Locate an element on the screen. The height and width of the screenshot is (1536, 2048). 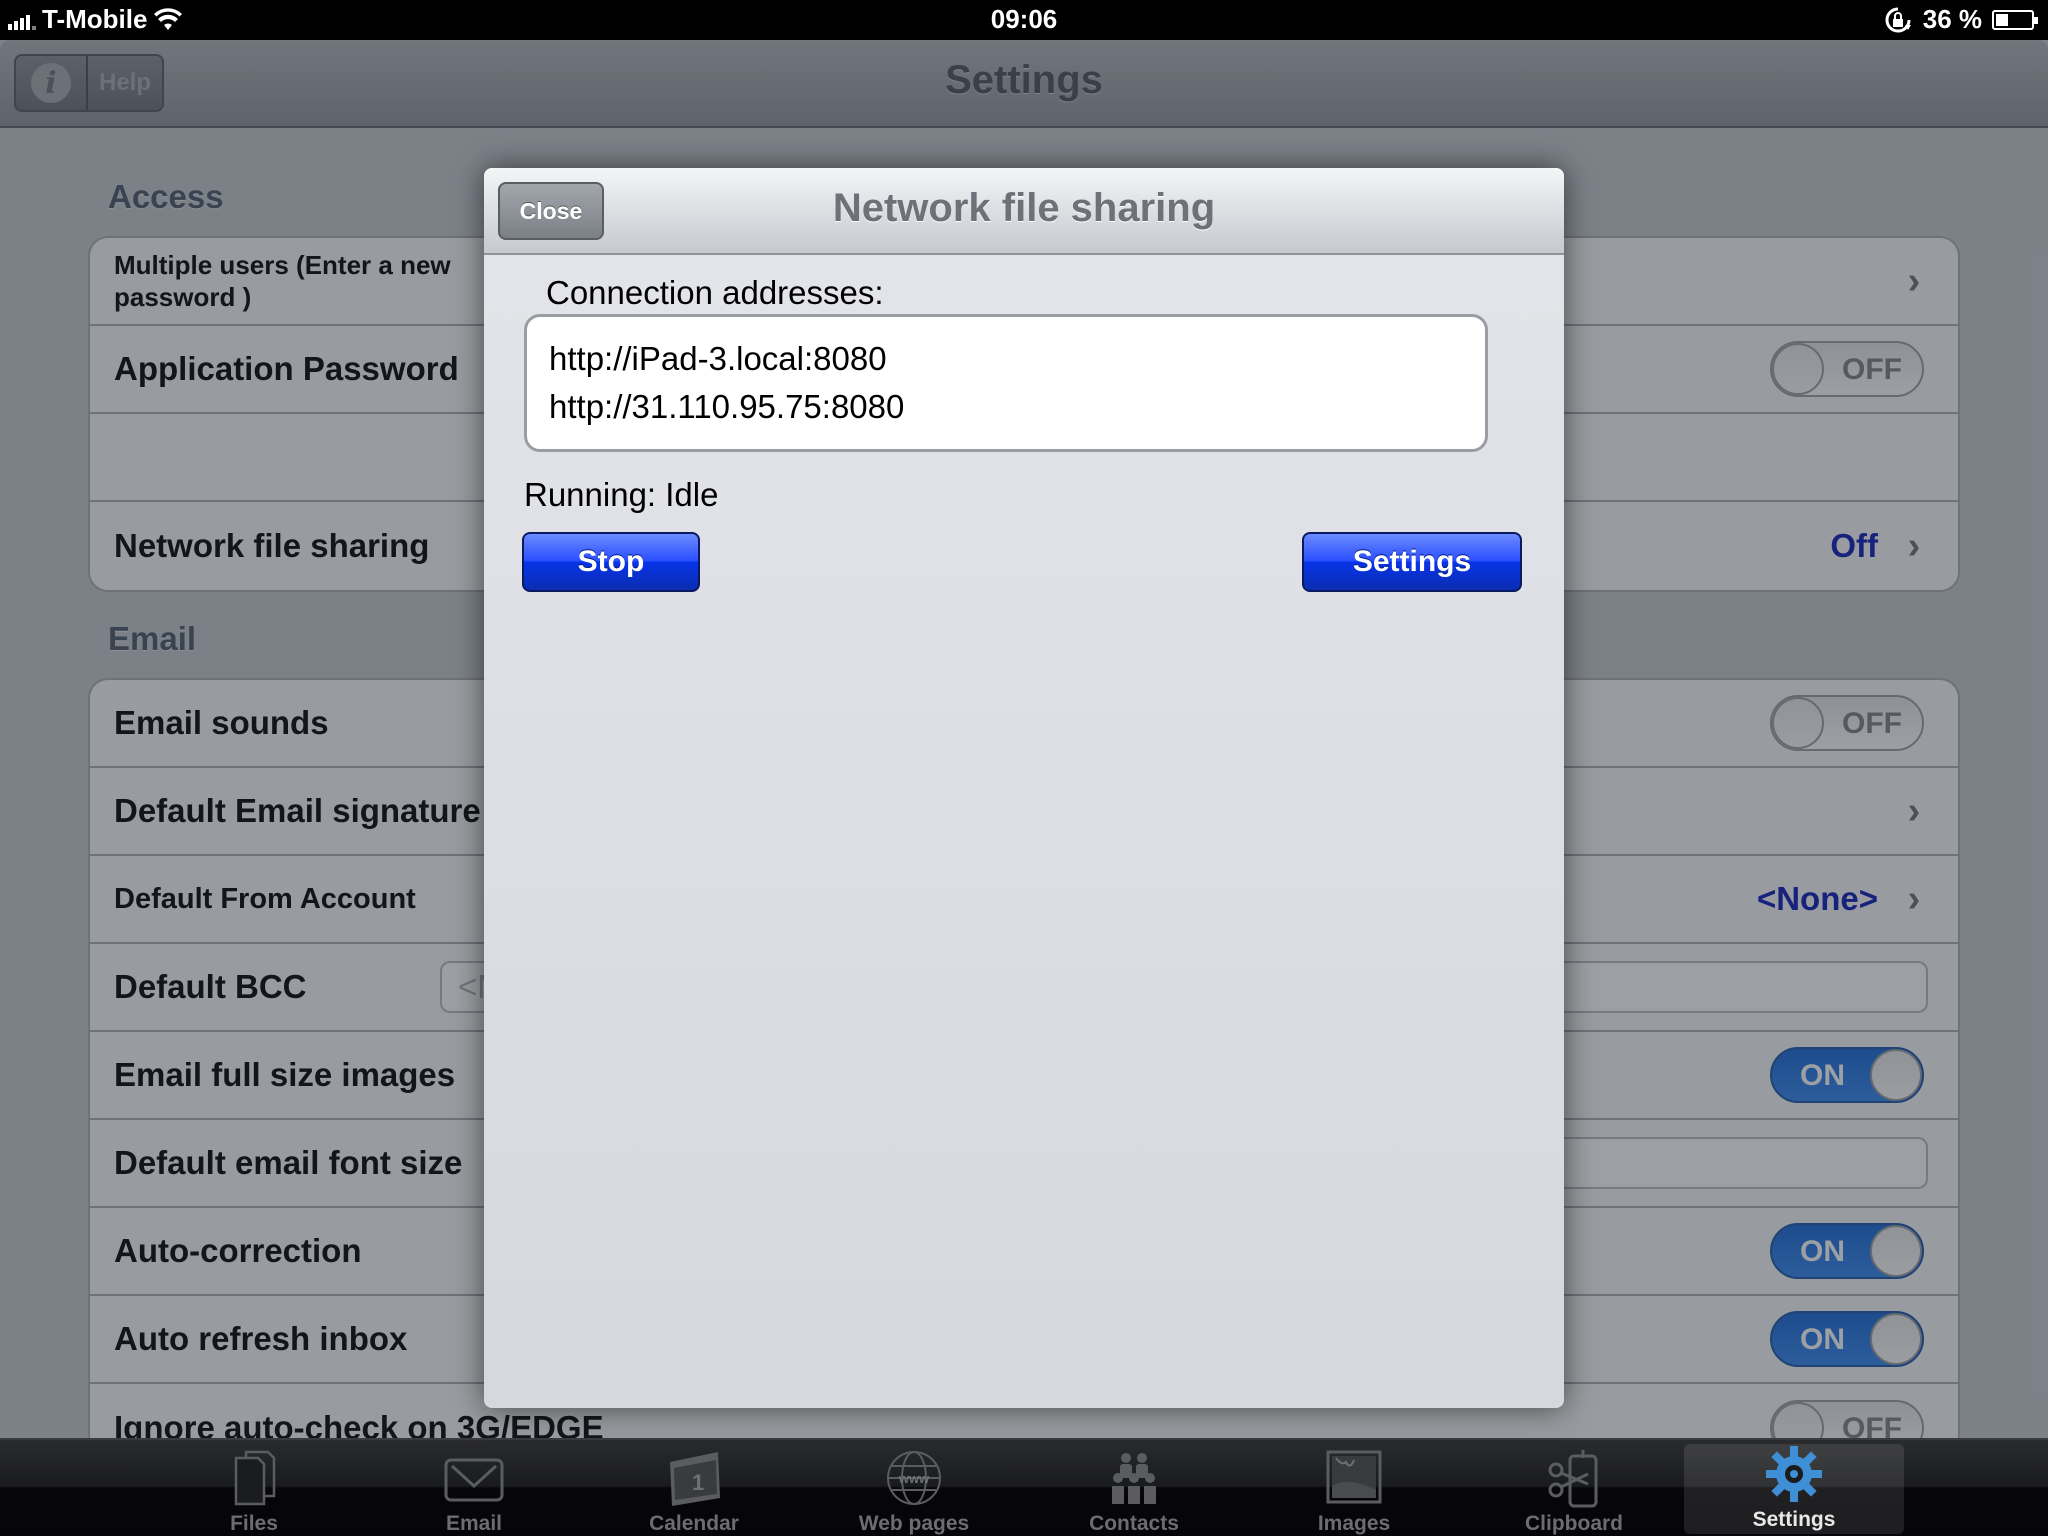
tab-settings: Settings is located at coordinates (1794, 1489).